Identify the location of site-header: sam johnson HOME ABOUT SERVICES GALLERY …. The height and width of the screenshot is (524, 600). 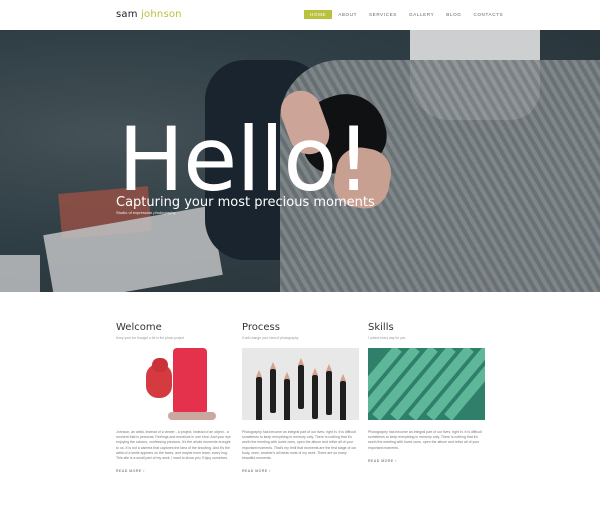
(300, 15).